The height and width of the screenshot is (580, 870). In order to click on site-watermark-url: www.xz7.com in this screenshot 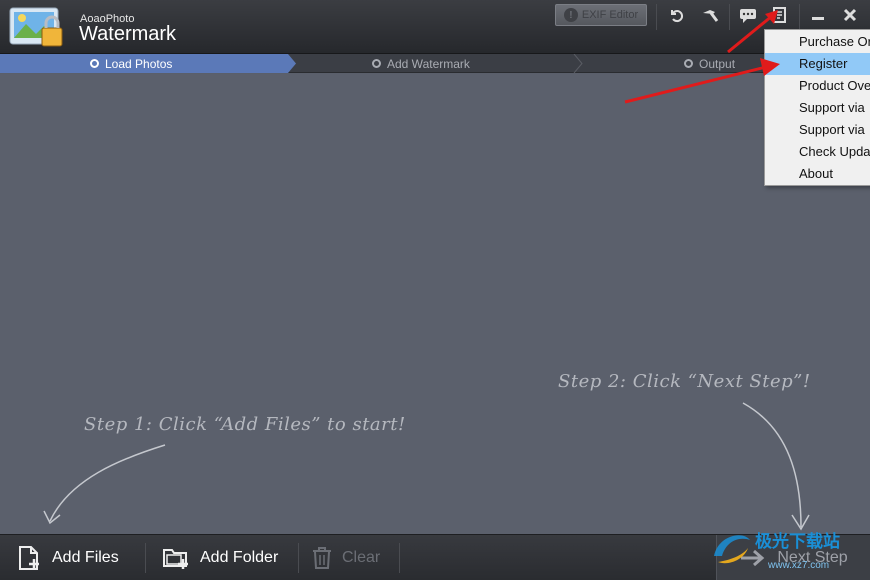, I will do `click(799, 565)`.